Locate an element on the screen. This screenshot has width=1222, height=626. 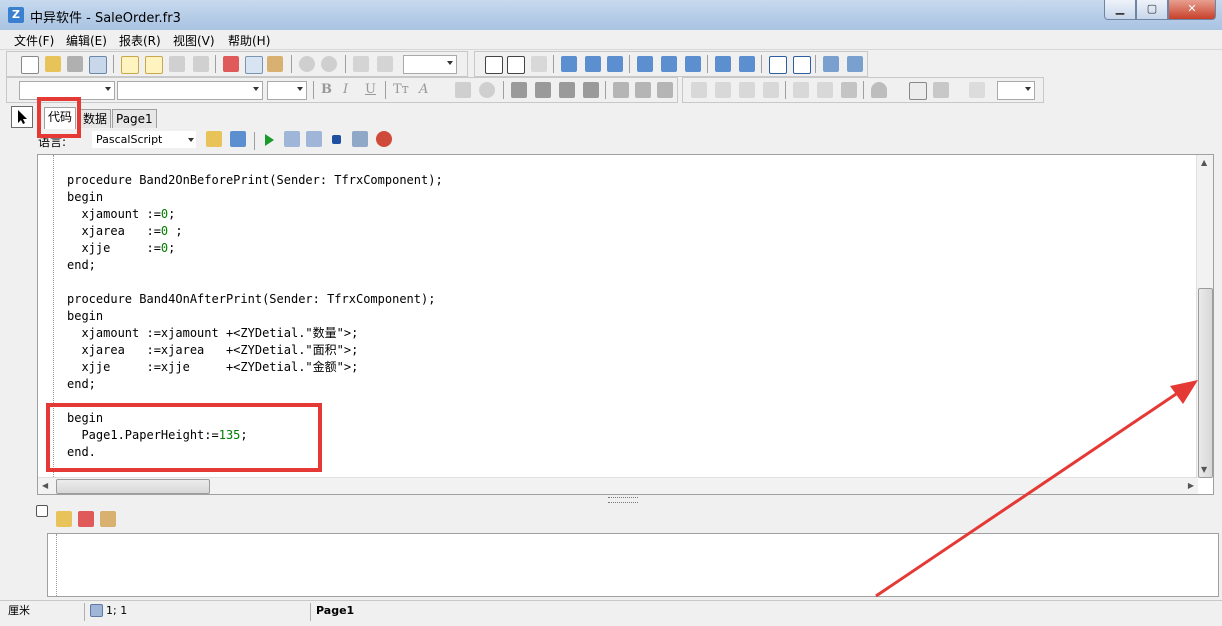
menu-edit: 编辑(E) is located at coordinates (86, 40).